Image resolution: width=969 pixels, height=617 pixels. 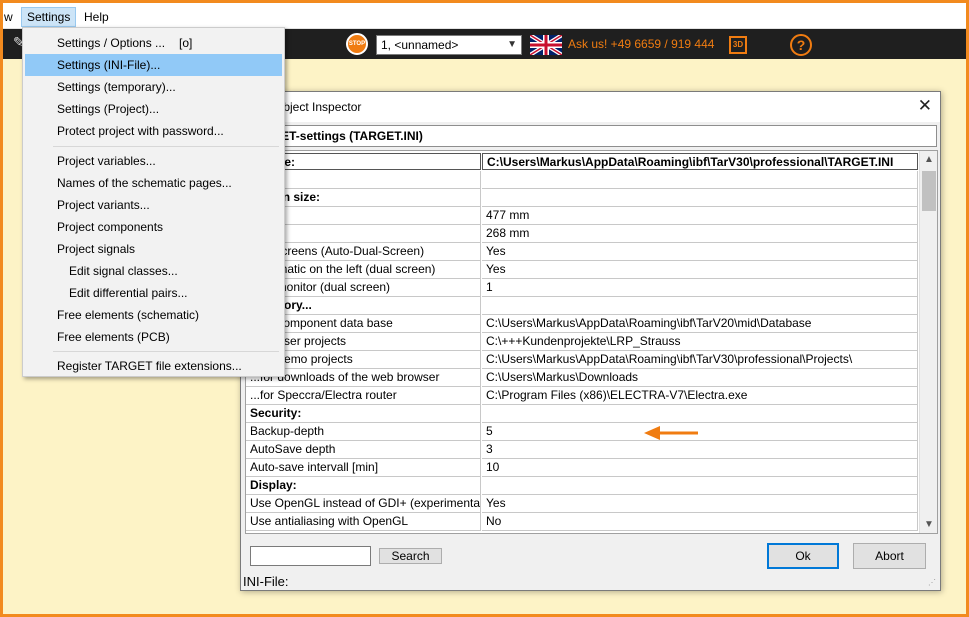 I want to click on property-name: AutoSave depth, so click(x=363, y=450).